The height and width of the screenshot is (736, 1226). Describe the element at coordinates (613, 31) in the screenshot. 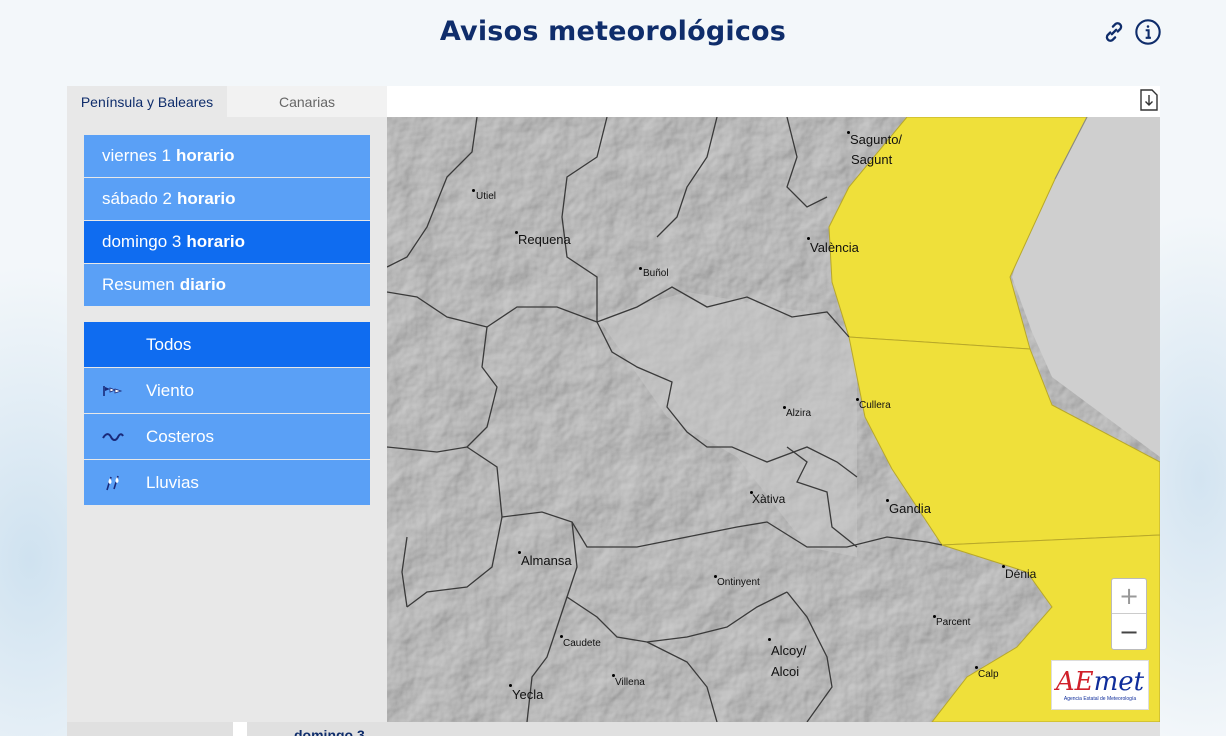

I see `page-title: Avisos meteorológicos` at that location.